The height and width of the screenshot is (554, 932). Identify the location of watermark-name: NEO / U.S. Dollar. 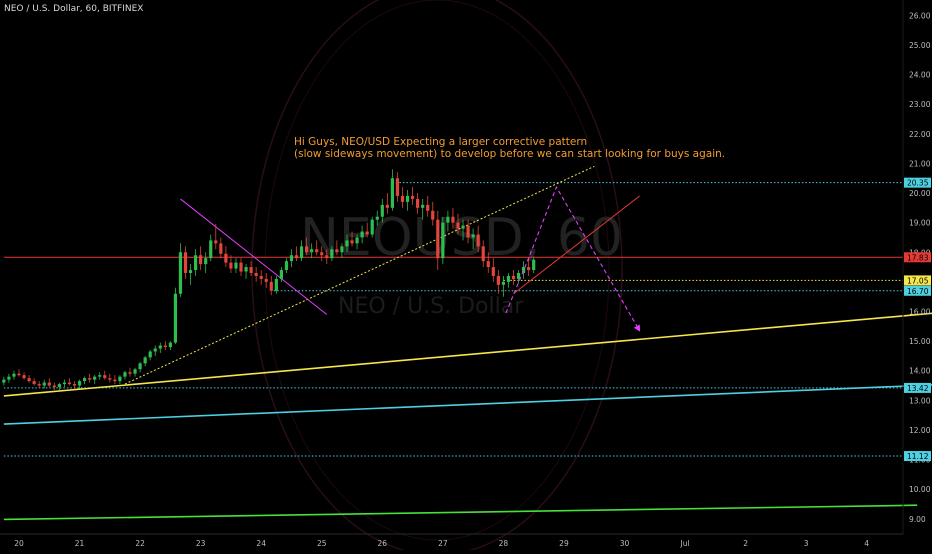
(431, 306).